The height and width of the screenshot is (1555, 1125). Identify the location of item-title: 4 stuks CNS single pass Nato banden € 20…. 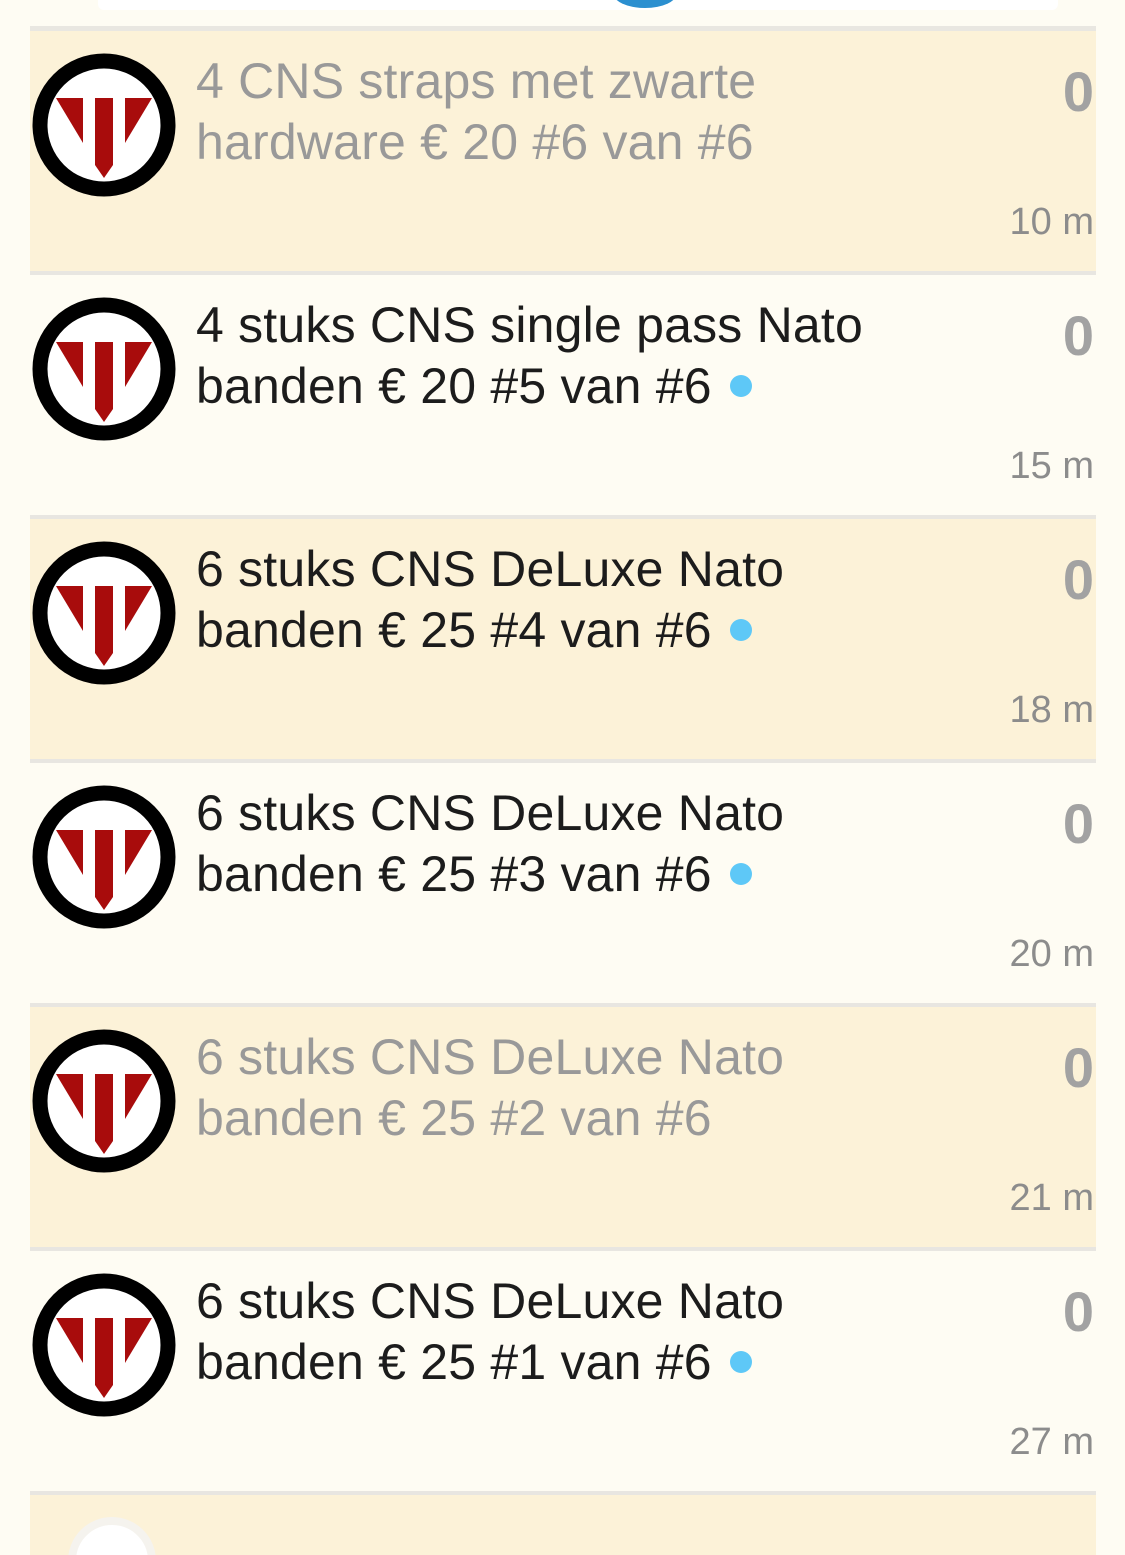
(556, 356).